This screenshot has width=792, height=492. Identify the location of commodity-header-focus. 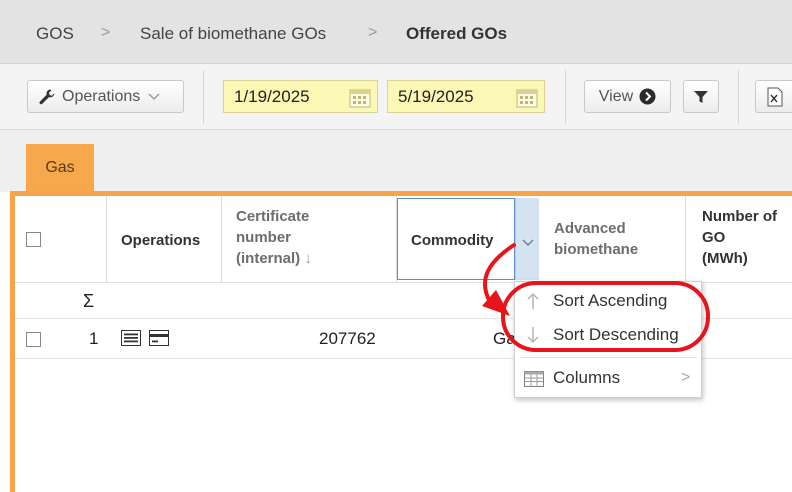
(456, 239).